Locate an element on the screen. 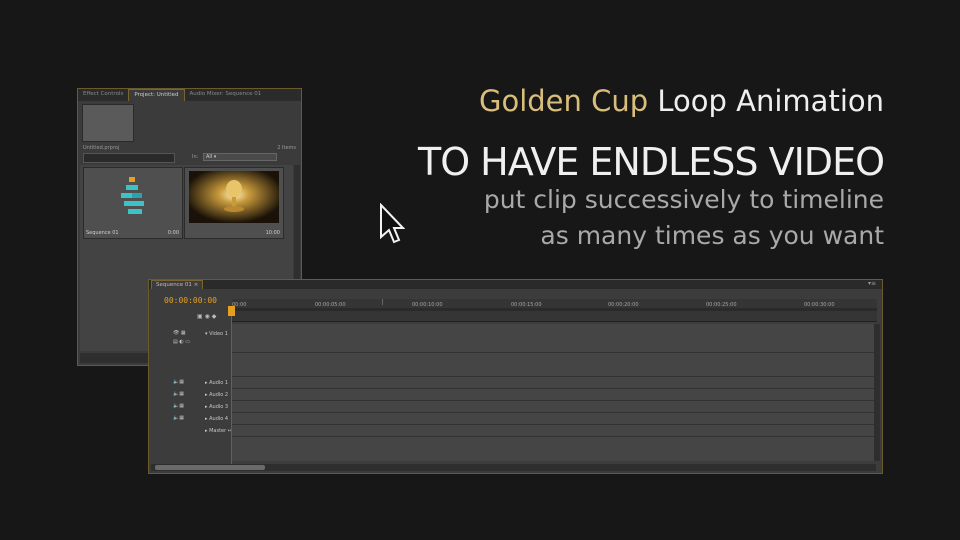 The width and height of the screenshot is (960, 540). panel-menu-icon: ▾≡ is located at coordinates (872, 283).